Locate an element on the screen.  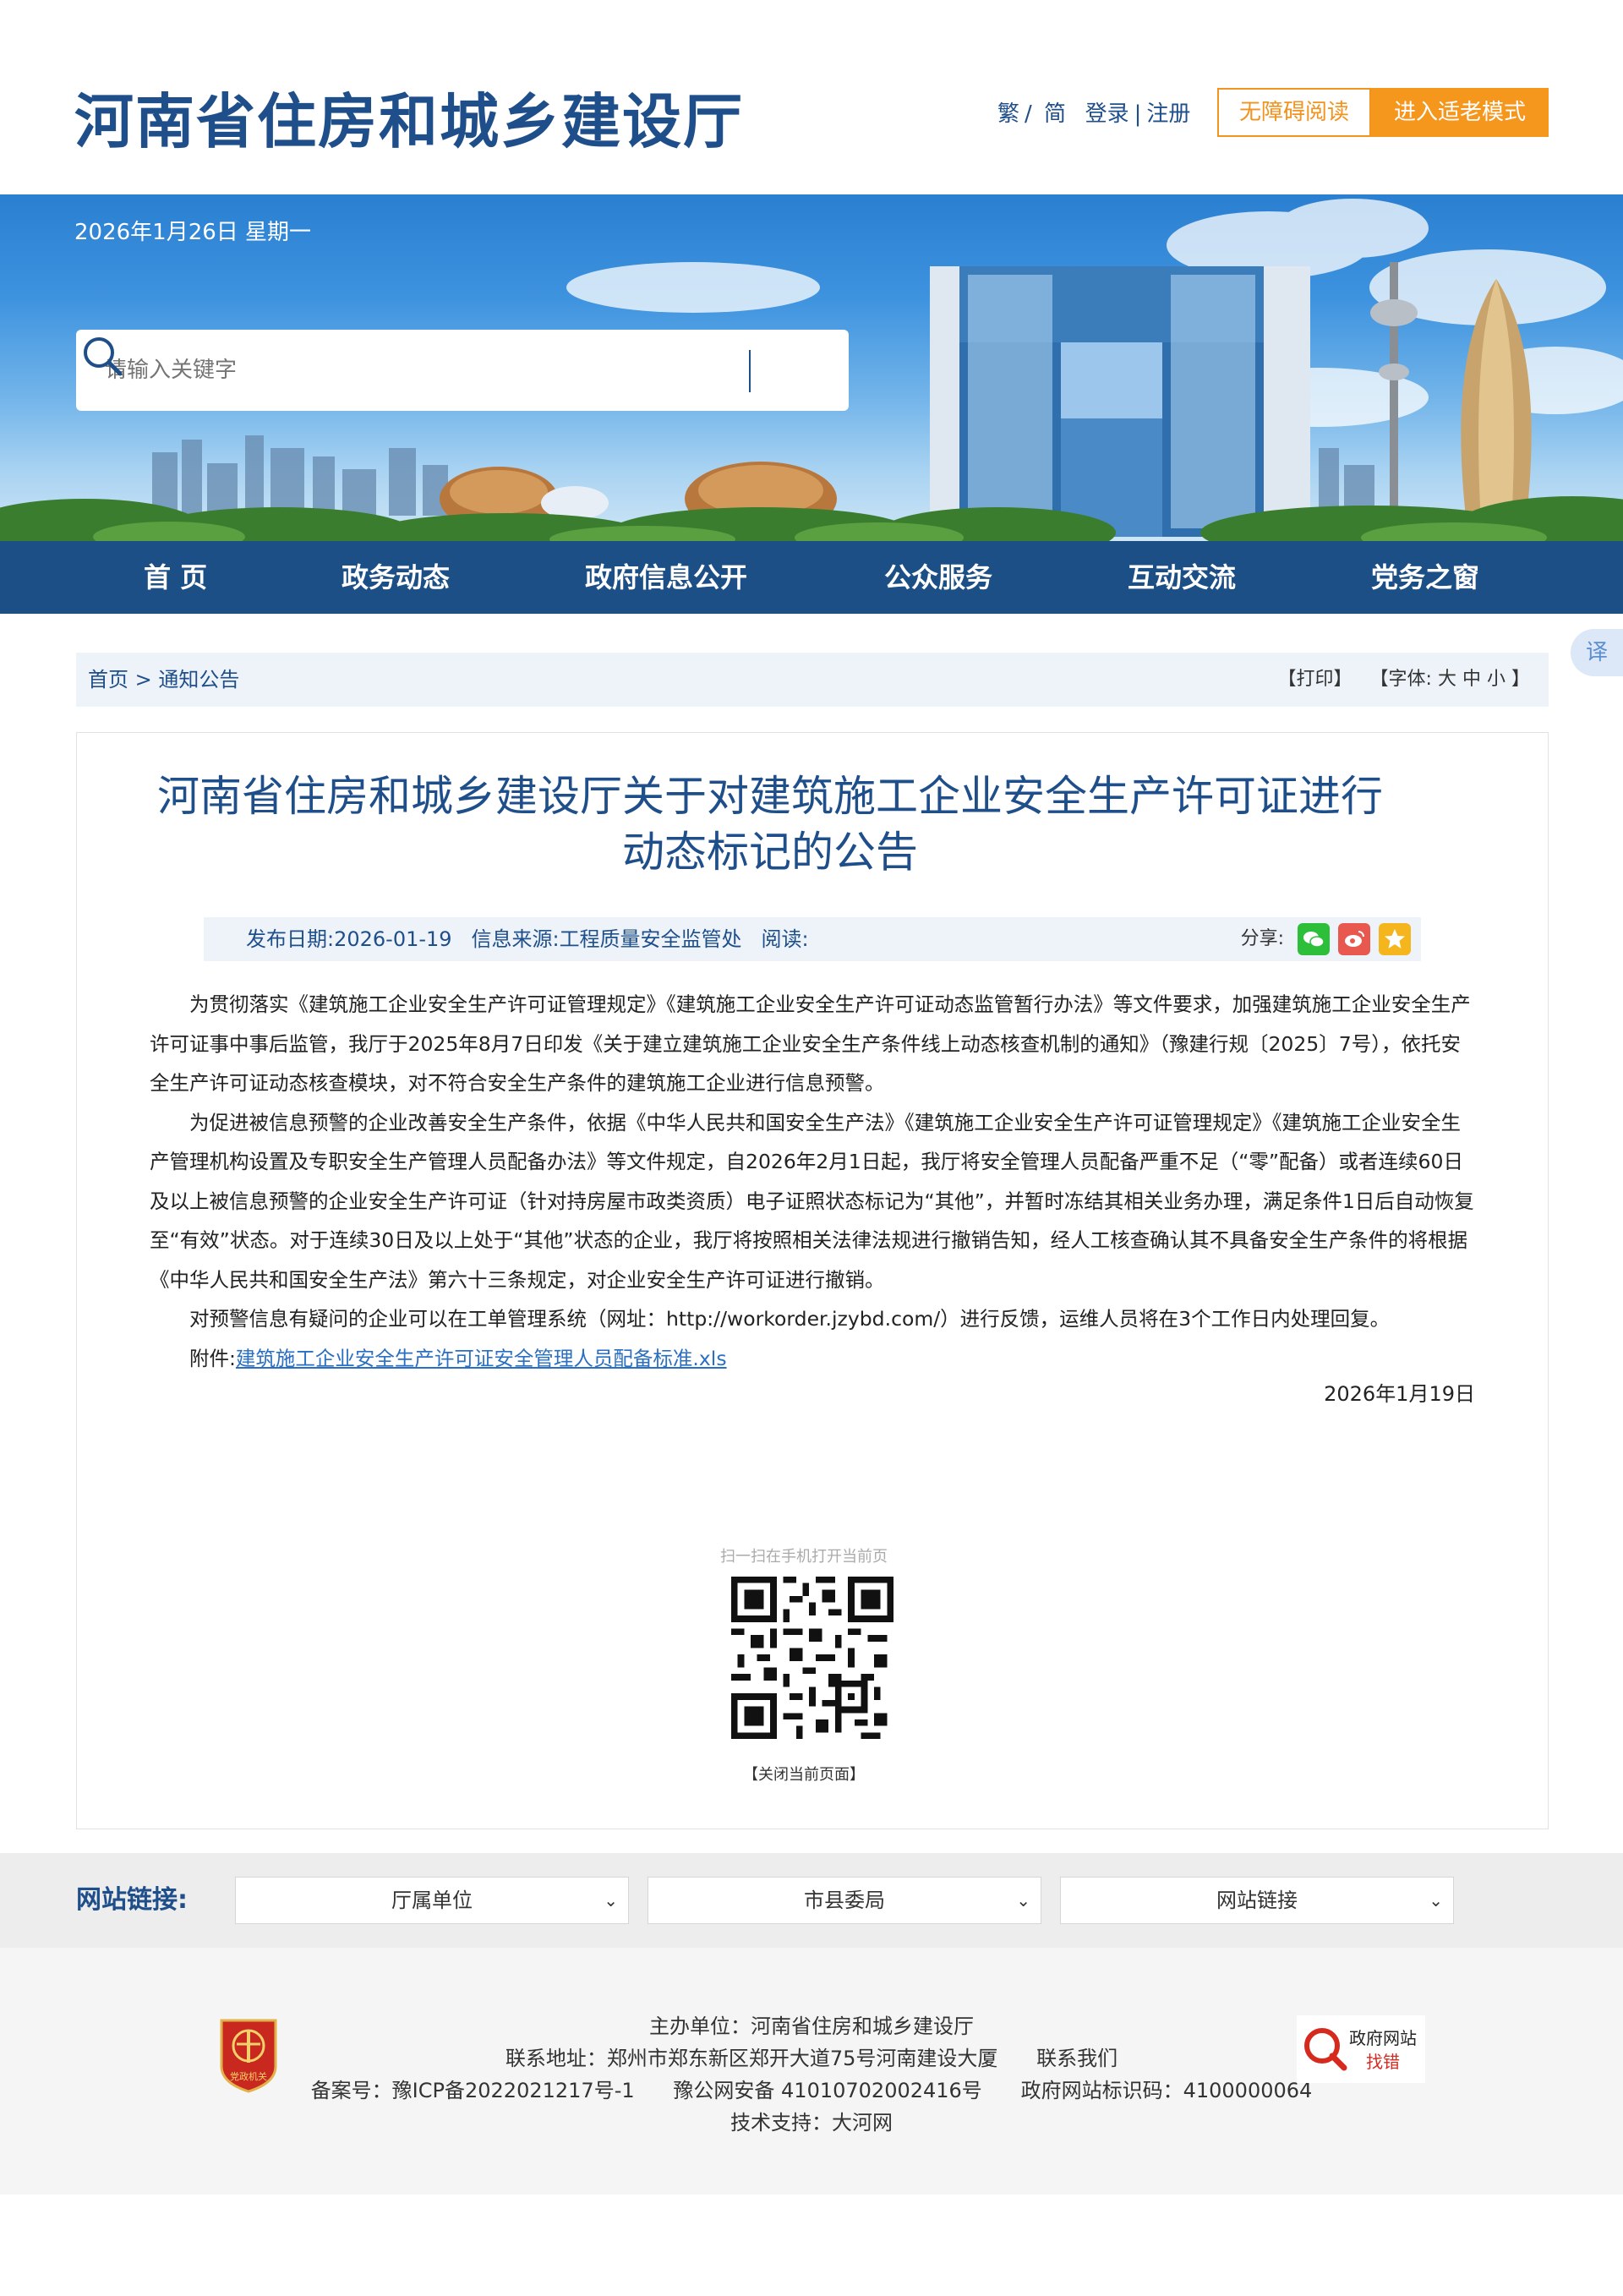
article-title: 河南省住房和城乡建设厅关于对建筑施工企业安全生产许可证进行 动态标记的公告 is located at coordinates (771, 824).